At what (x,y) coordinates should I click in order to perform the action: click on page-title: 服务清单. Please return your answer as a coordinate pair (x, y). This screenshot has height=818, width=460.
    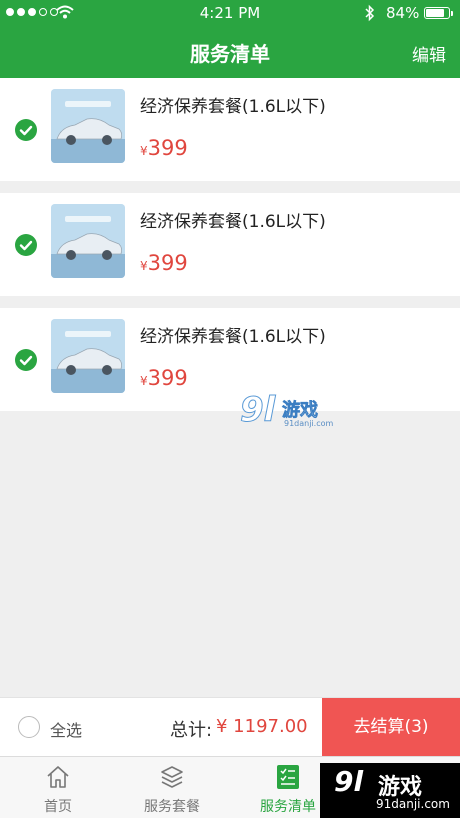
    Looking at the image, I should click on (230, 54).